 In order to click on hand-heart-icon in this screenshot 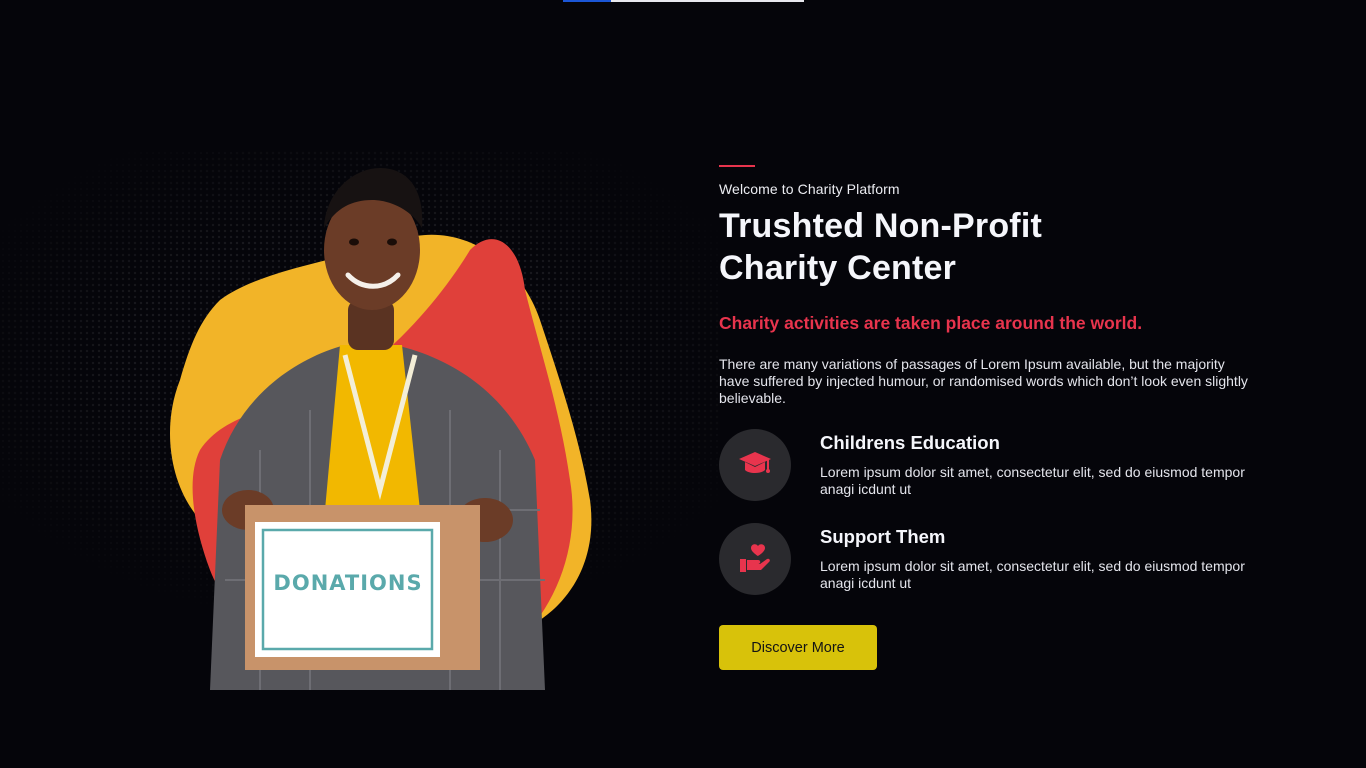, I will do `click(755, 559)`.